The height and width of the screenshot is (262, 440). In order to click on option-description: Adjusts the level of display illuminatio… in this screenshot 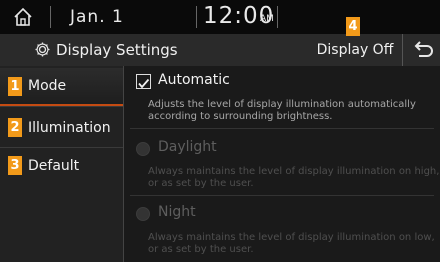, I will do `click(282, 110)`.